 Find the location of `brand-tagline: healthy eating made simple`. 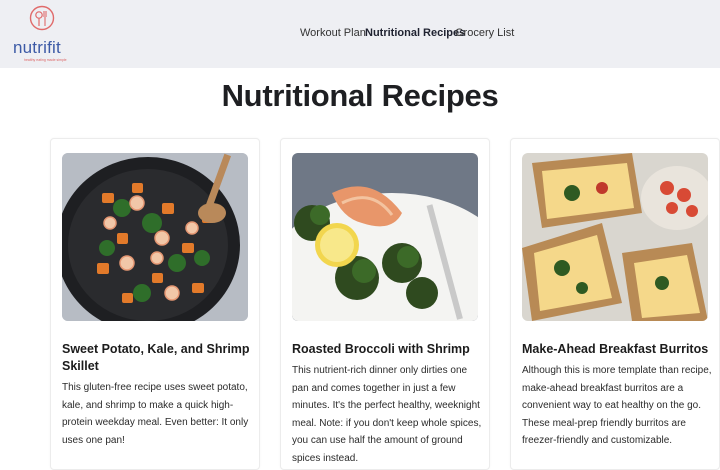

brand-tagline: healthy eating made simple is located at coordinates (45, 60).